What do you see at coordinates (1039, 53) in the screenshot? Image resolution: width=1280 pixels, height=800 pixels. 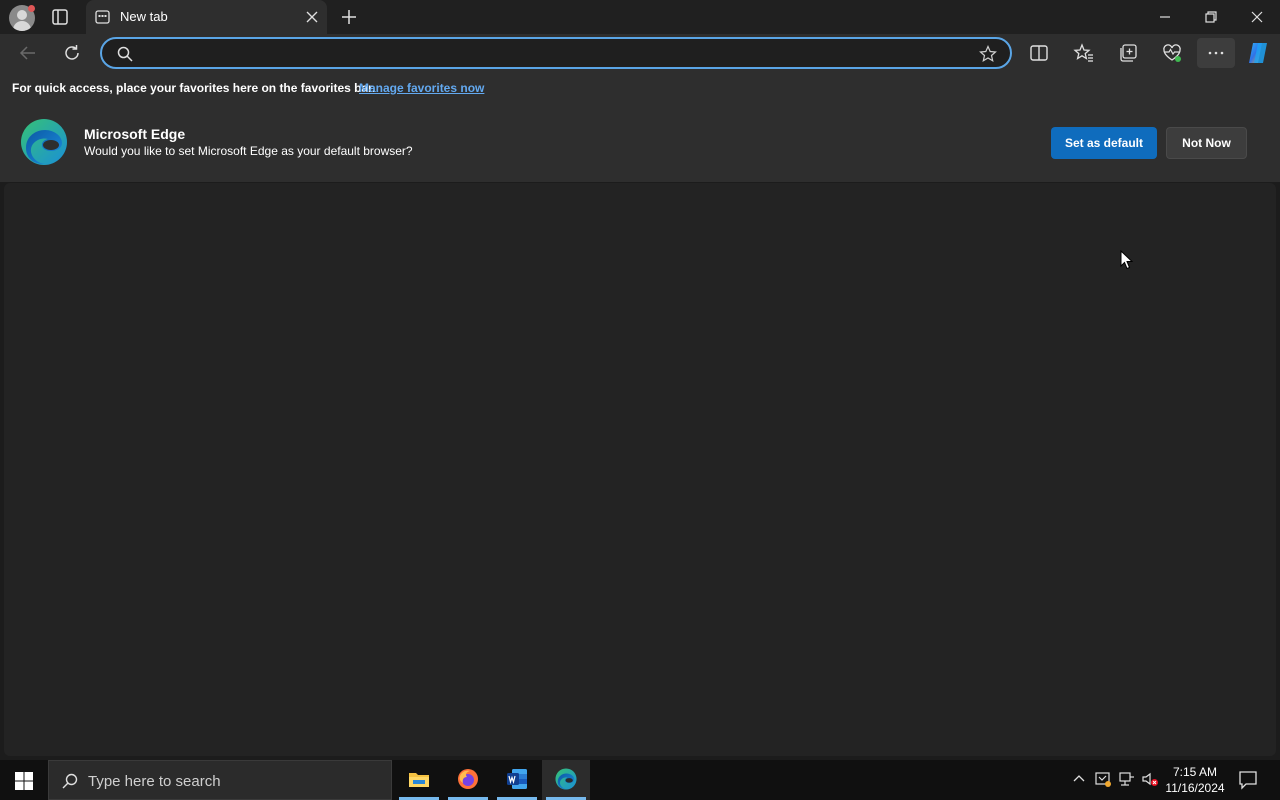 I see `split-screen-icon` at bounding box center [1039, 53].